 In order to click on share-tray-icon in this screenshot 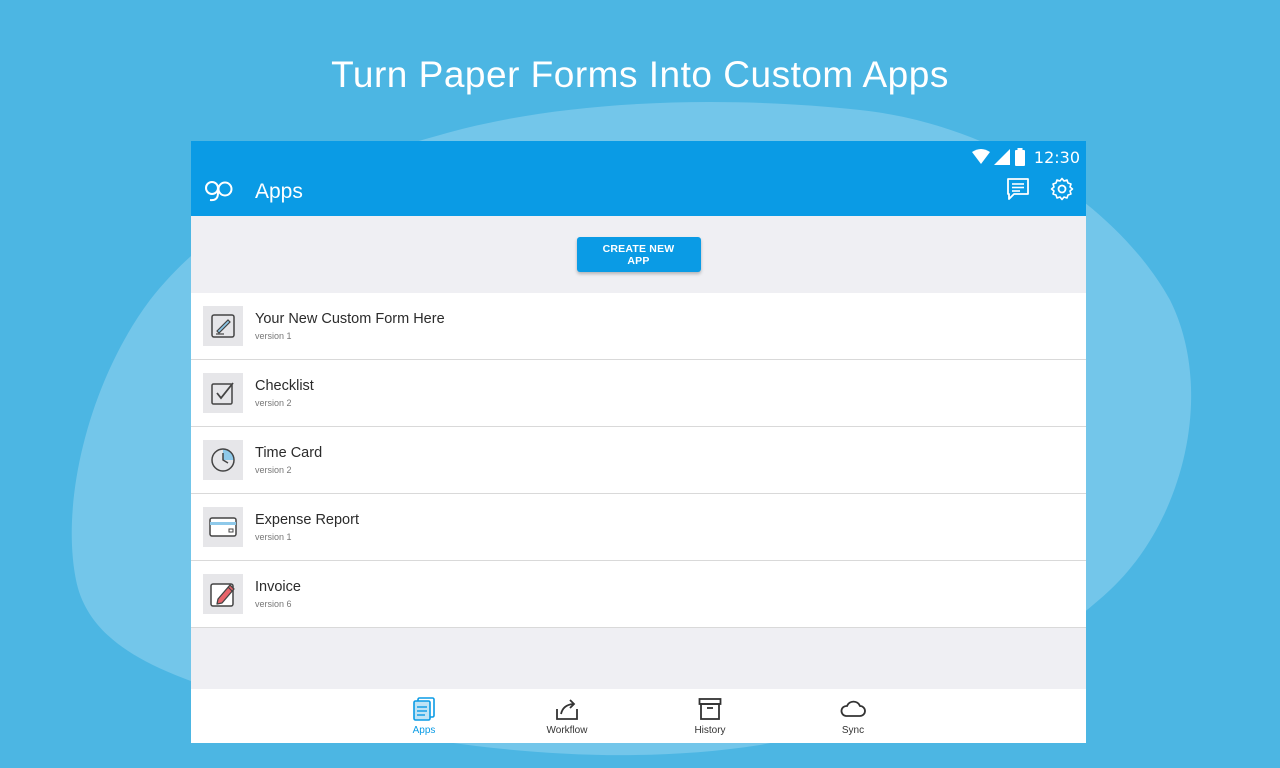, I will do `click(567, 709)`.